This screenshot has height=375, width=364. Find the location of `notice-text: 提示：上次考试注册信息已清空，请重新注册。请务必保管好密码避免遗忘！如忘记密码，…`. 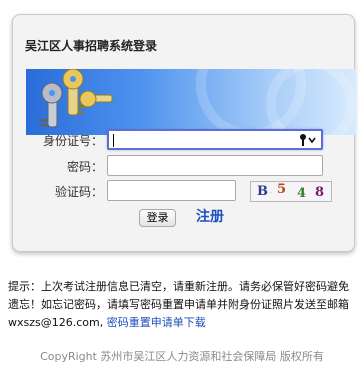

notice-text: 提示：上次考试注册信息已清空，请重新注册。请务必保管好密码避免遗忘！如忘记密码，… is located at coordinates (183, 305).